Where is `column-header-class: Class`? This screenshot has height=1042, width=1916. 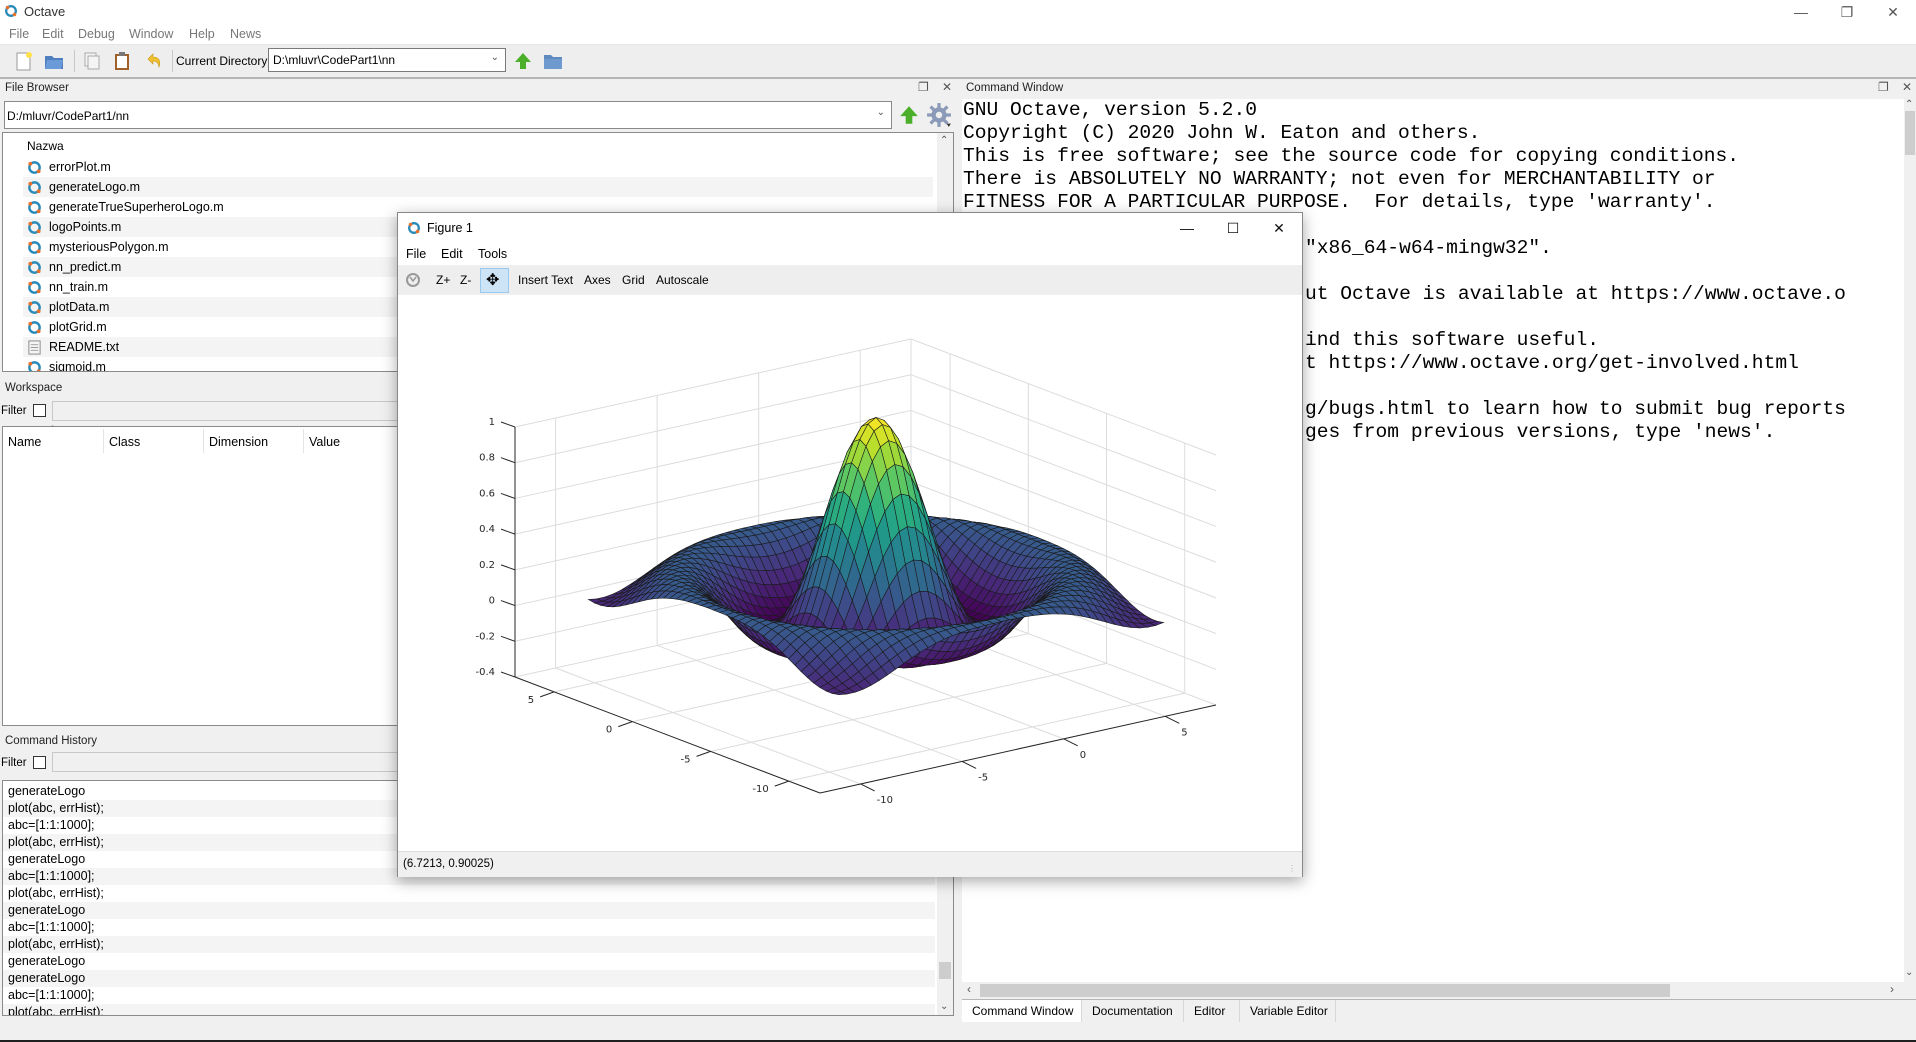
column-header-class: Class is located at coordinates (124, 442).